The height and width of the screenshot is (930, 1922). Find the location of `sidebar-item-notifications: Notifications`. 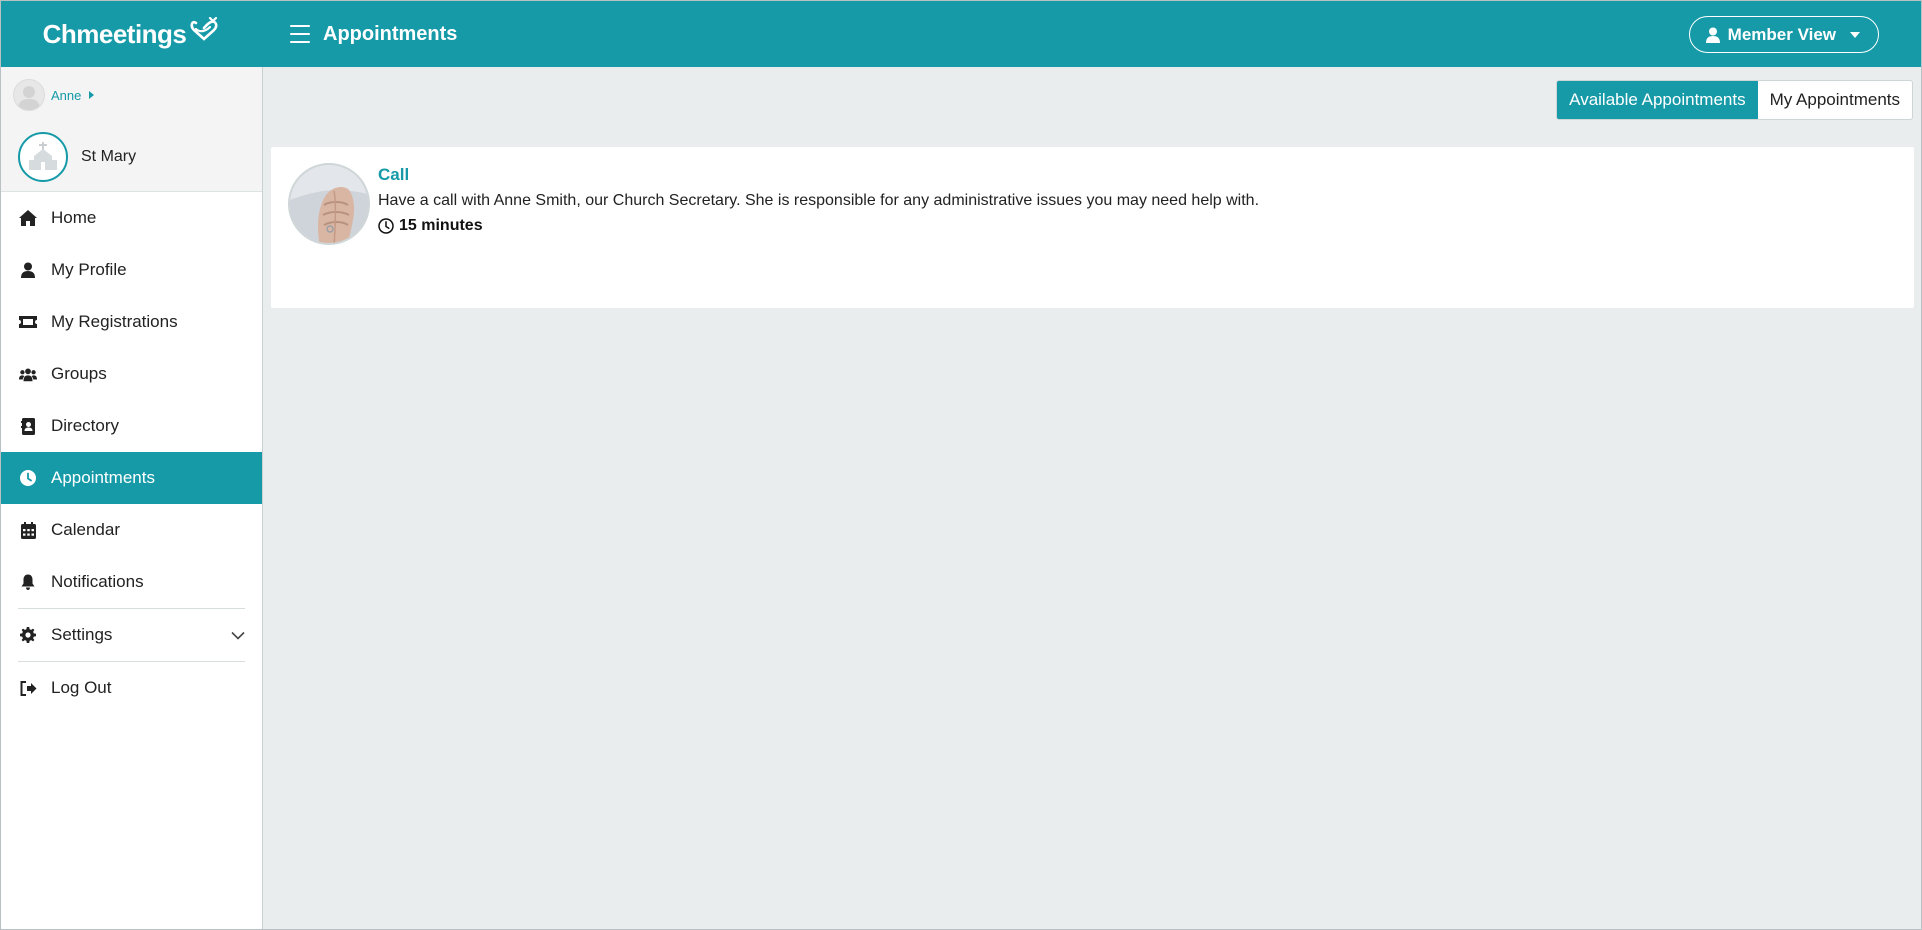

sidebar-item-notifications: Notifications is located at coordinates (131, 582).